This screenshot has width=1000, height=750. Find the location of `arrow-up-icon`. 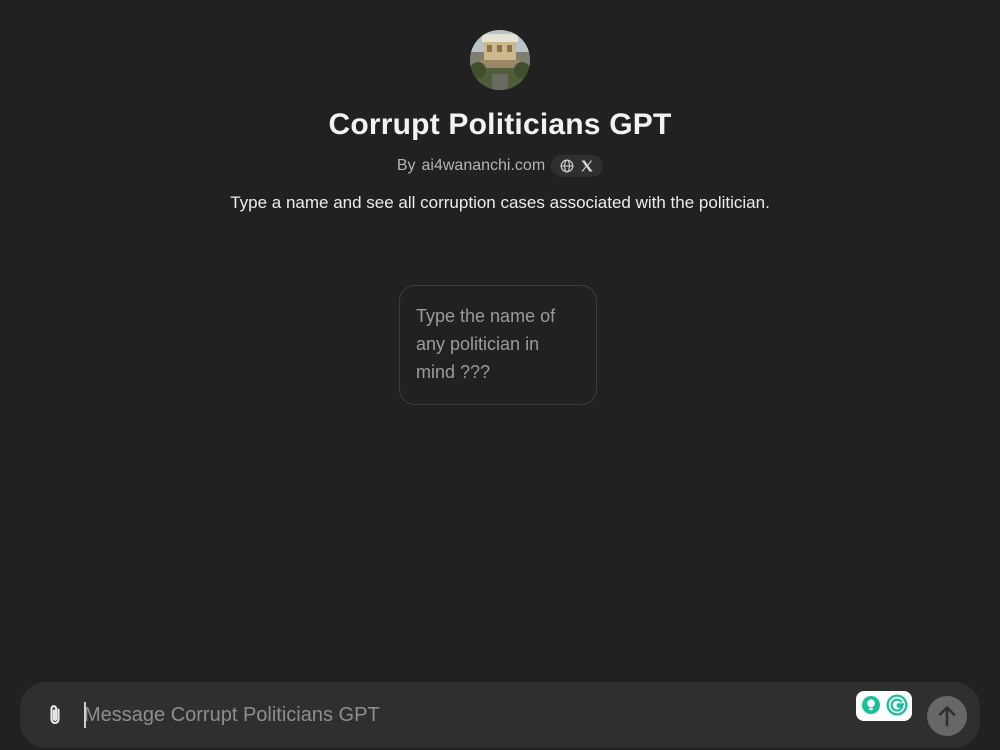

arrow-up-icon is located at coordinates (947, 716).